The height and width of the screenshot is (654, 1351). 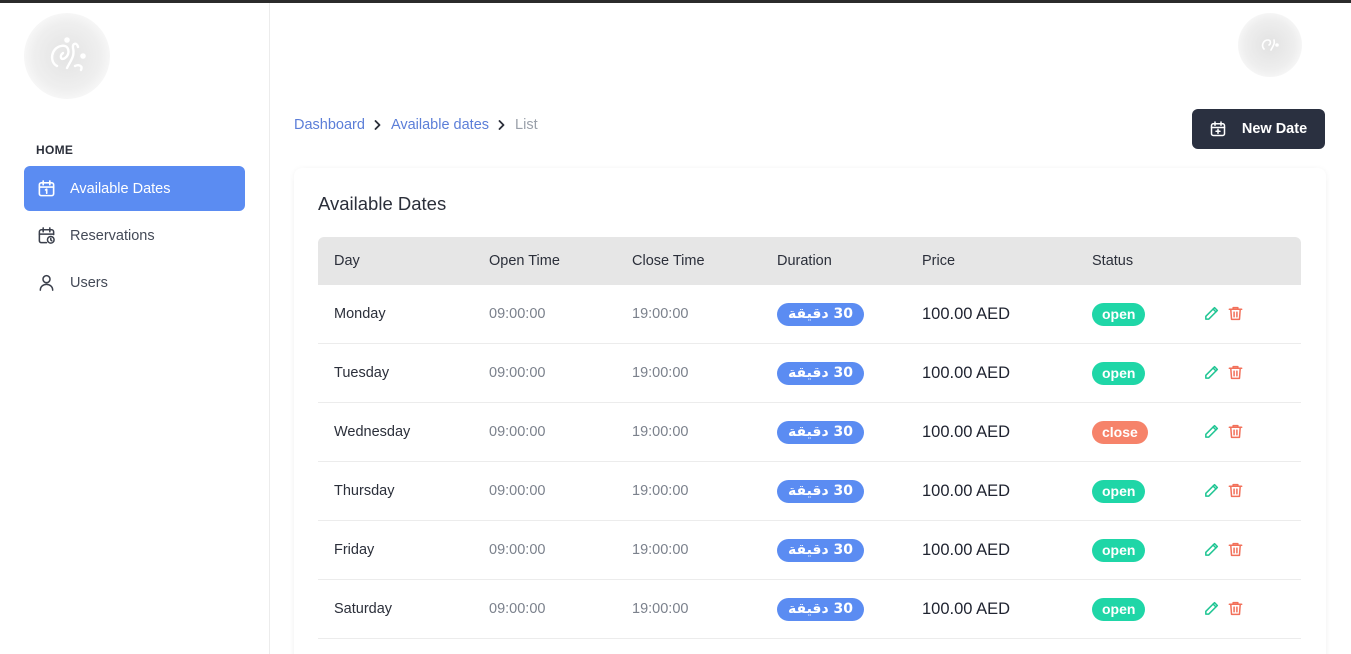 I want to click on sidebar-item-available-dates: Available Dates, so click(x=134, y=188).